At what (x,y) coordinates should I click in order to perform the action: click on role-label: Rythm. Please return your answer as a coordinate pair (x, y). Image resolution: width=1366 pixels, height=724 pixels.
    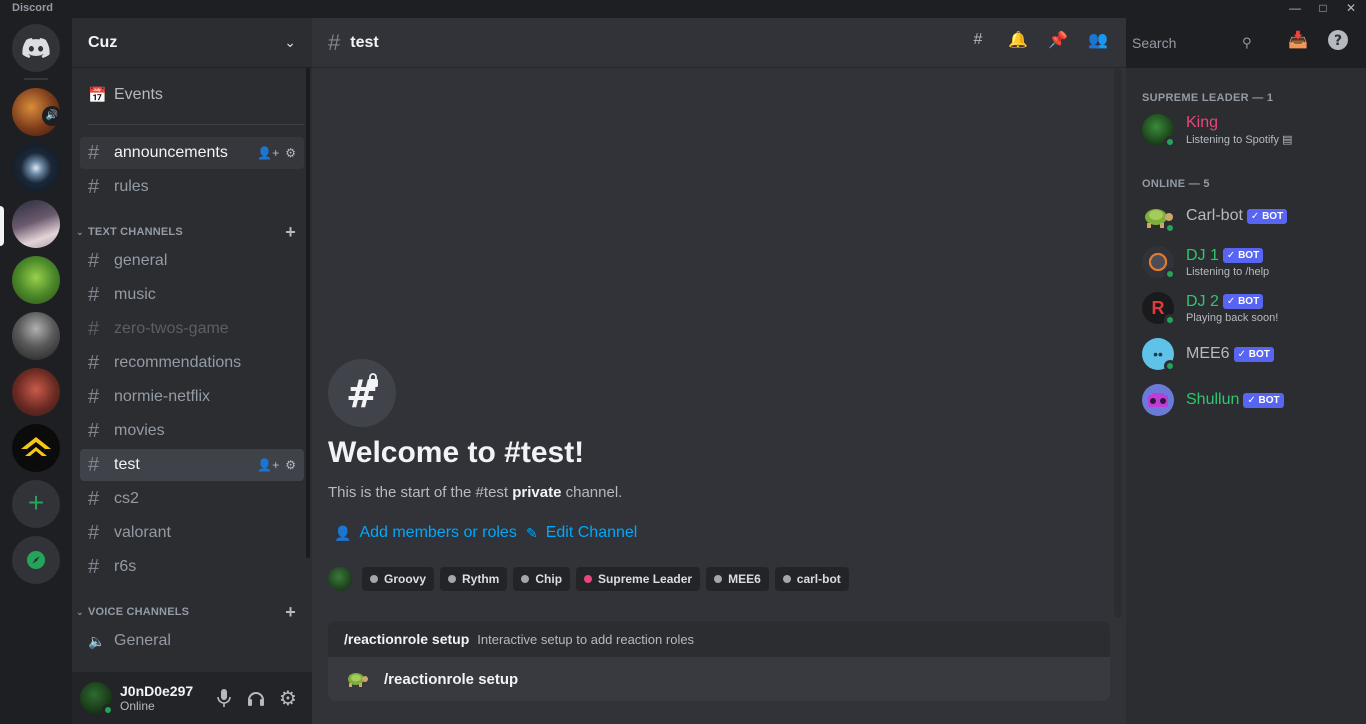
    Looking at the image, I should click on (481, 579).